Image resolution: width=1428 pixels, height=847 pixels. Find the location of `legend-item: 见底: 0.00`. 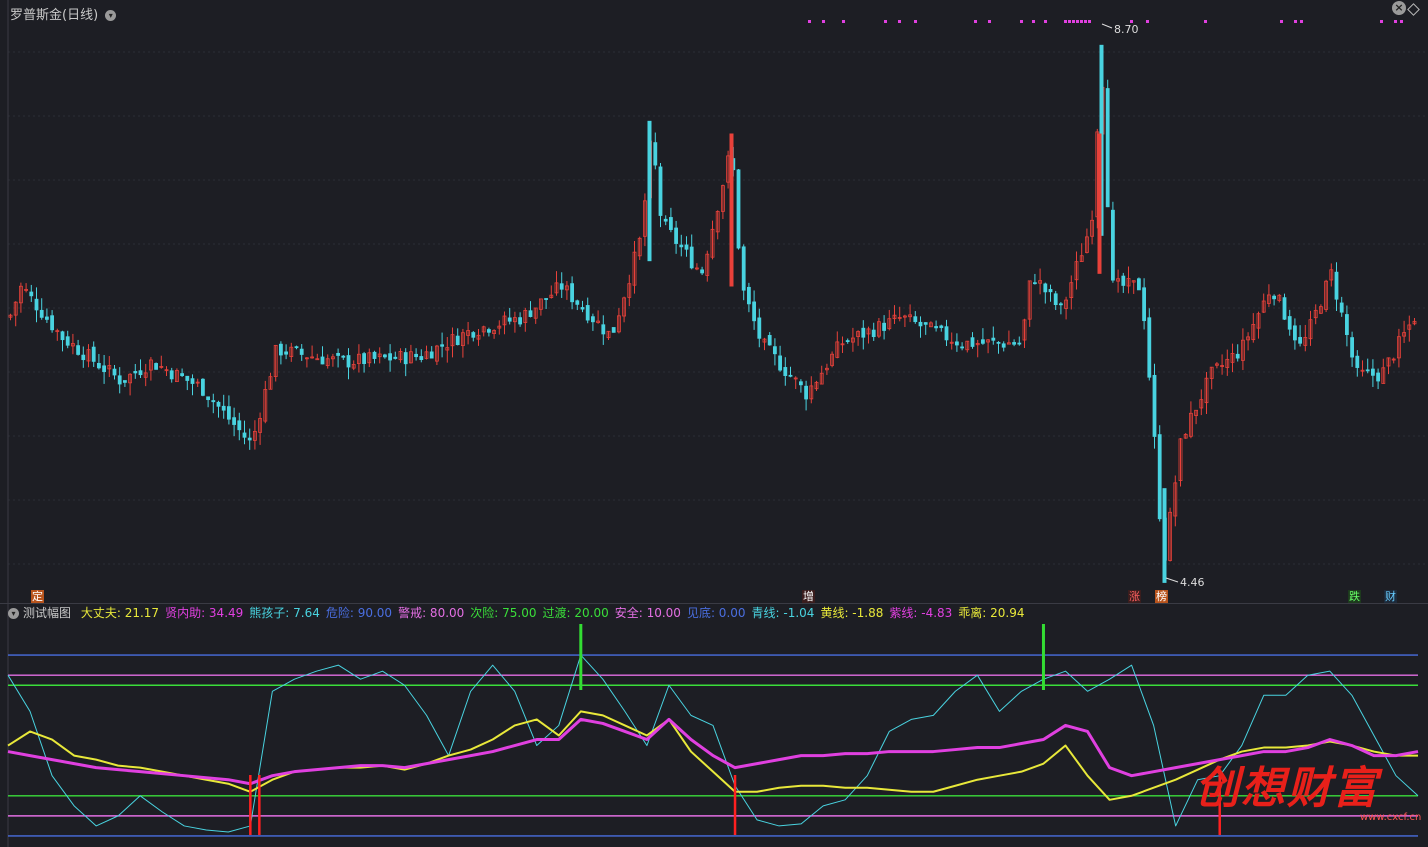

legend-item: 见底: 0.00 is located at coordinates (716, 613).